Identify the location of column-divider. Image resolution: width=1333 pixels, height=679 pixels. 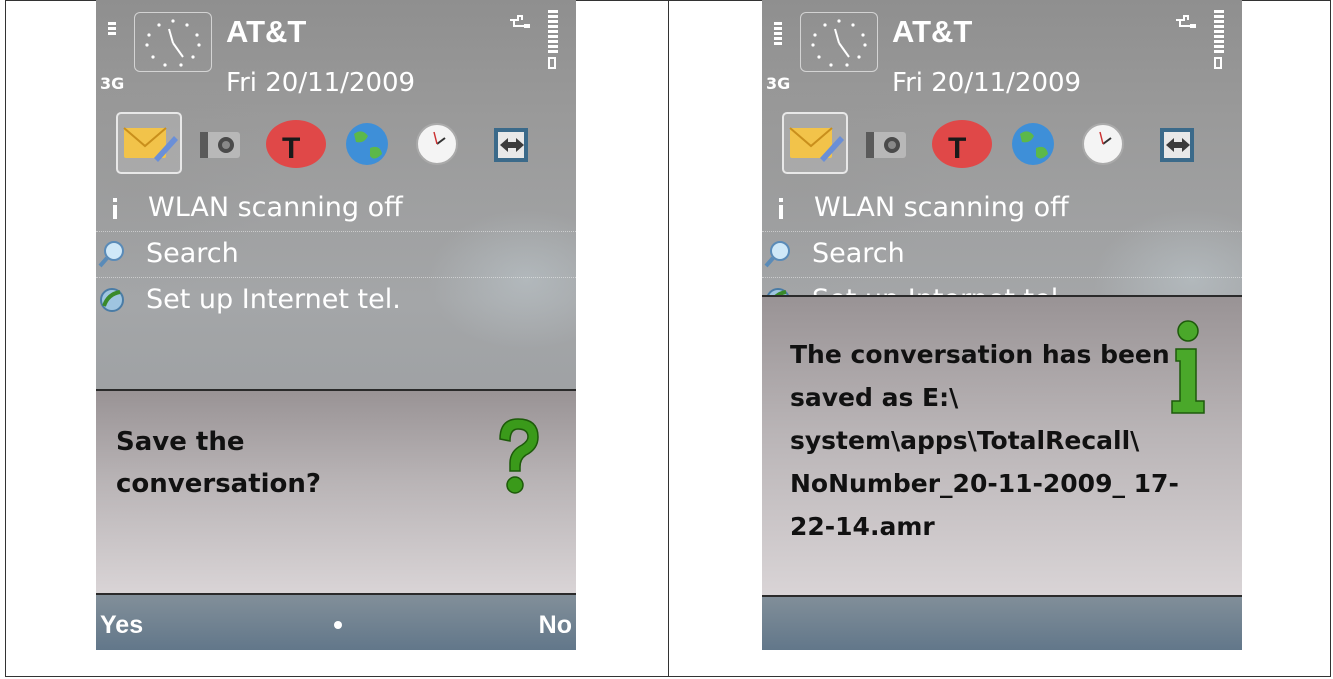
(668, 338).